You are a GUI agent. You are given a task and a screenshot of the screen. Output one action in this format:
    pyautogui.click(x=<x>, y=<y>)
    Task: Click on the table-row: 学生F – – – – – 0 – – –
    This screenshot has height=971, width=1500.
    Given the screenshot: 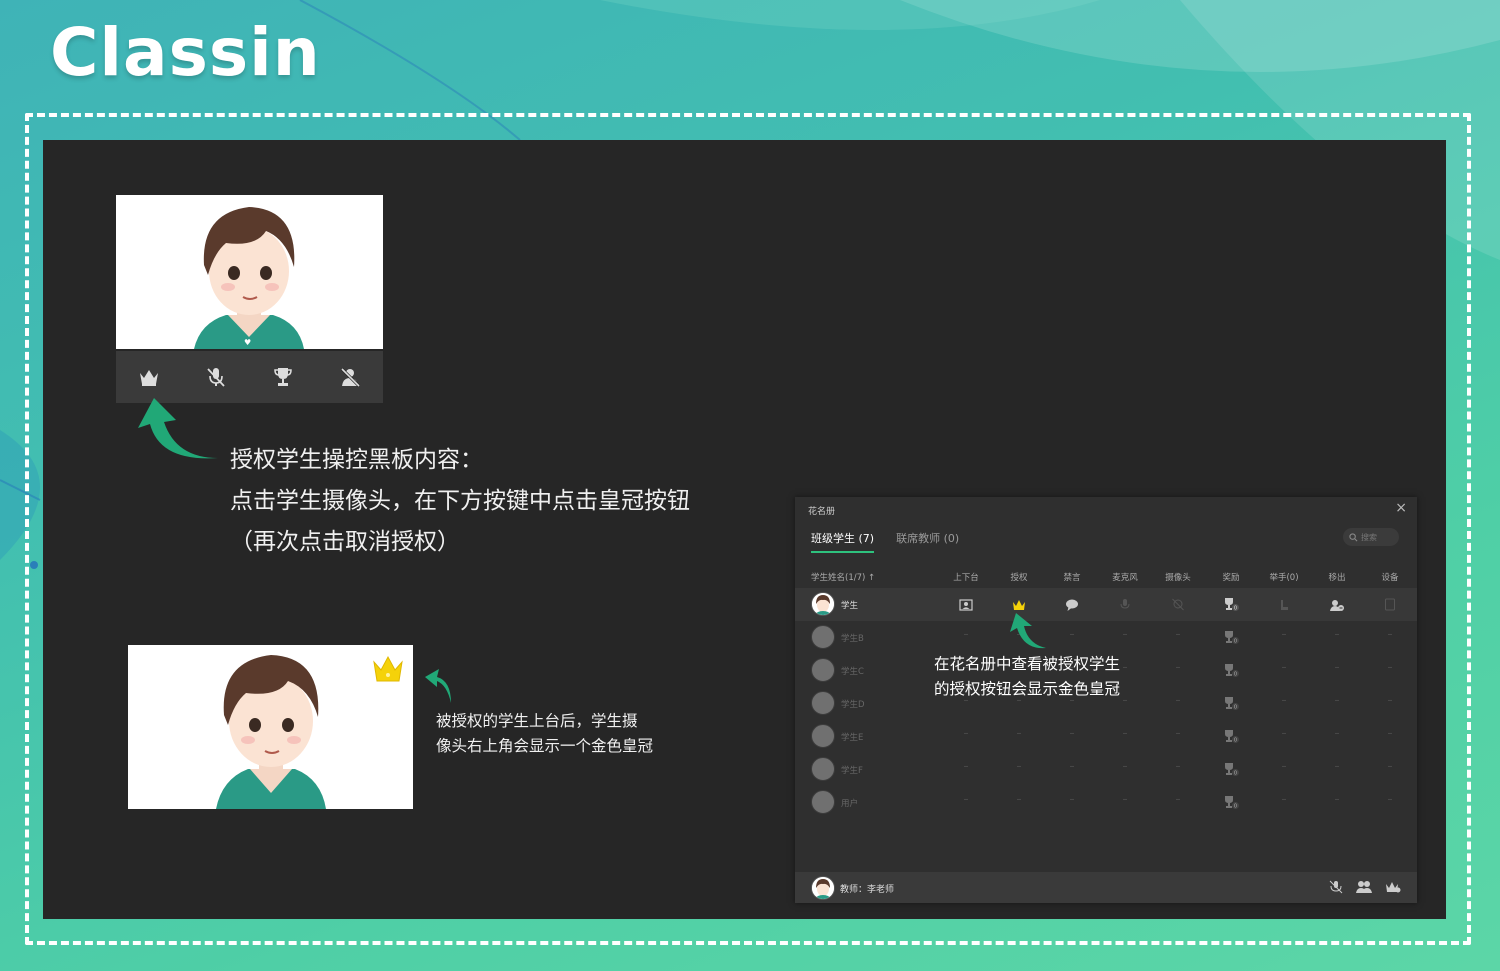 What is the action you would take?
    pyautogui.click(x=1106, y=769)
    